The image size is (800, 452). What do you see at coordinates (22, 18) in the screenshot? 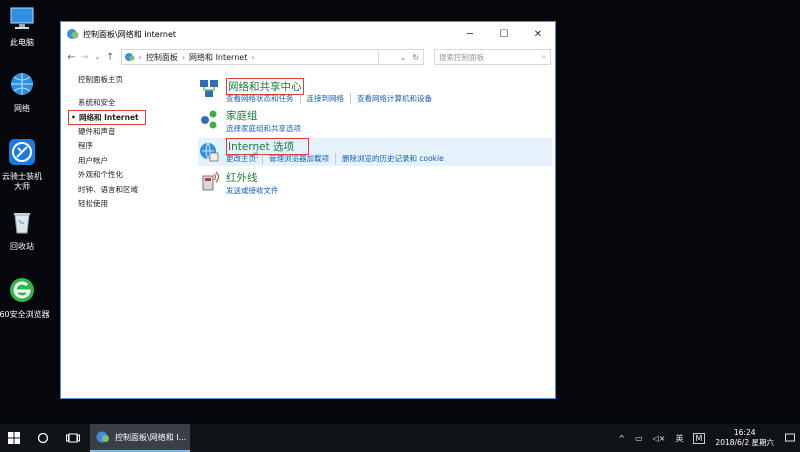
I see `this-pc-icon` at bounding box center [22, 18].